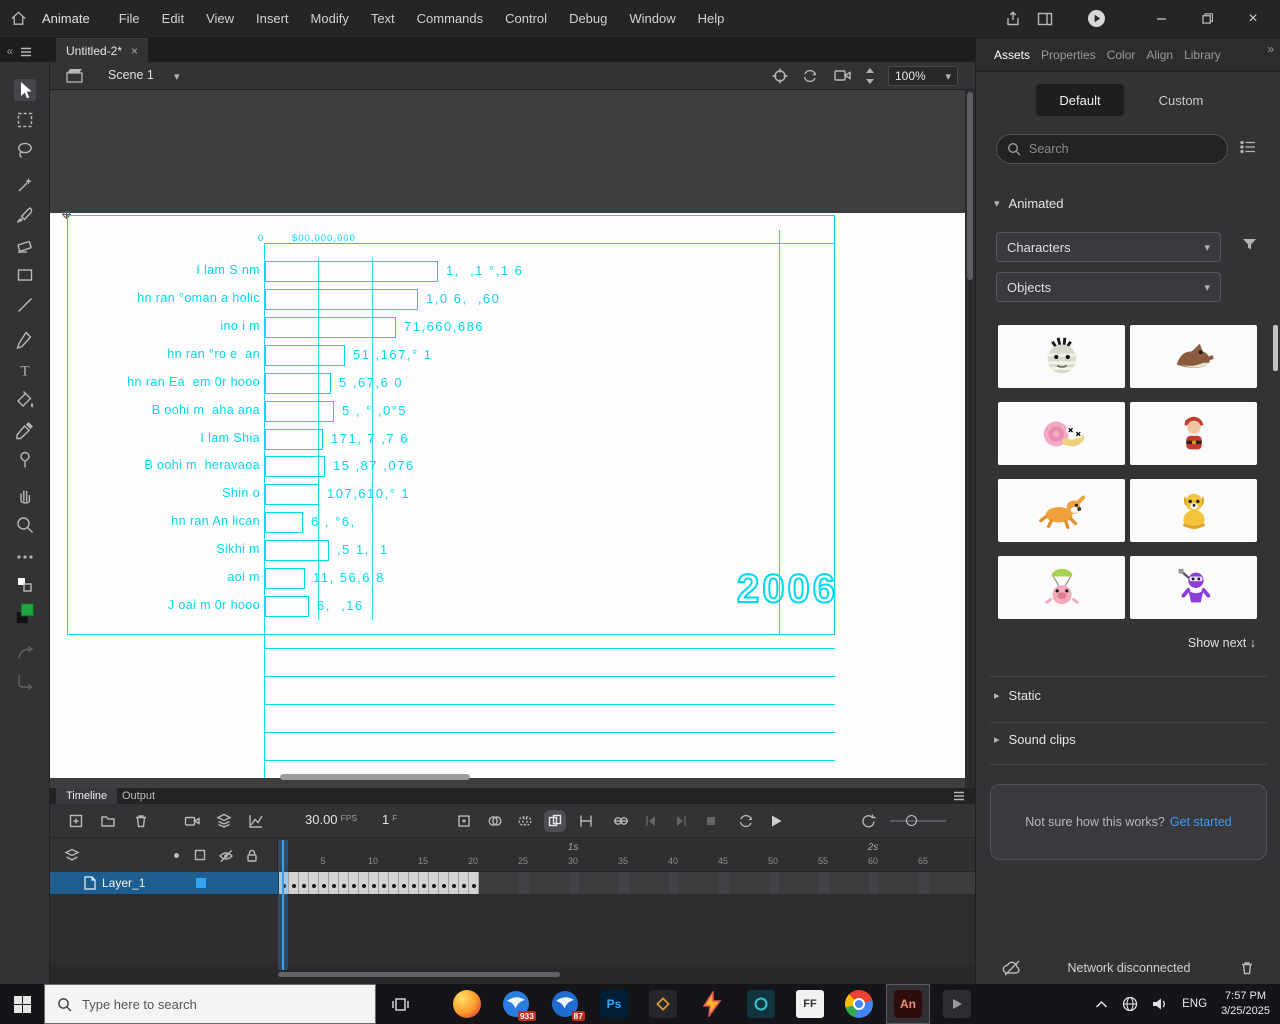  What do you see at coordinates (1108, 287) in the screenshot?
I see `objects-dropdown: Objects ▾` at bounding box center [1108, 287].